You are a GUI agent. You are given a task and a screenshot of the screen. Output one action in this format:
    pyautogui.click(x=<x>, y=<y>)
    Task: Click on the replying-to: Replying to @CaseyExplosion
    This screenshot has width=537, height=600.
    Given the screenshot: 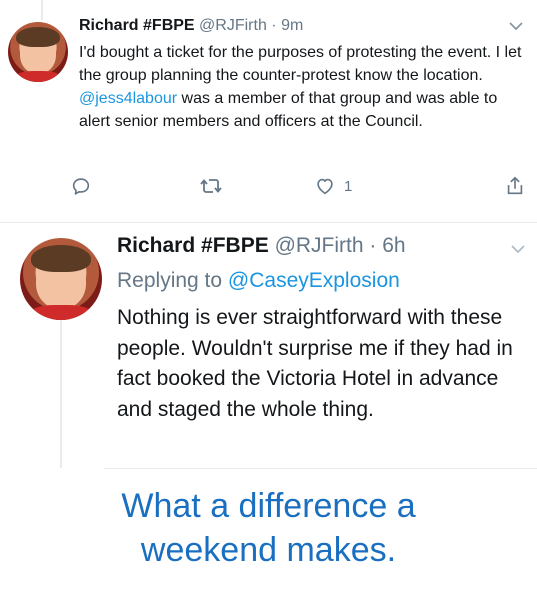 What is the action you would take?
    pyautogui.click(x=258, y=281)
    